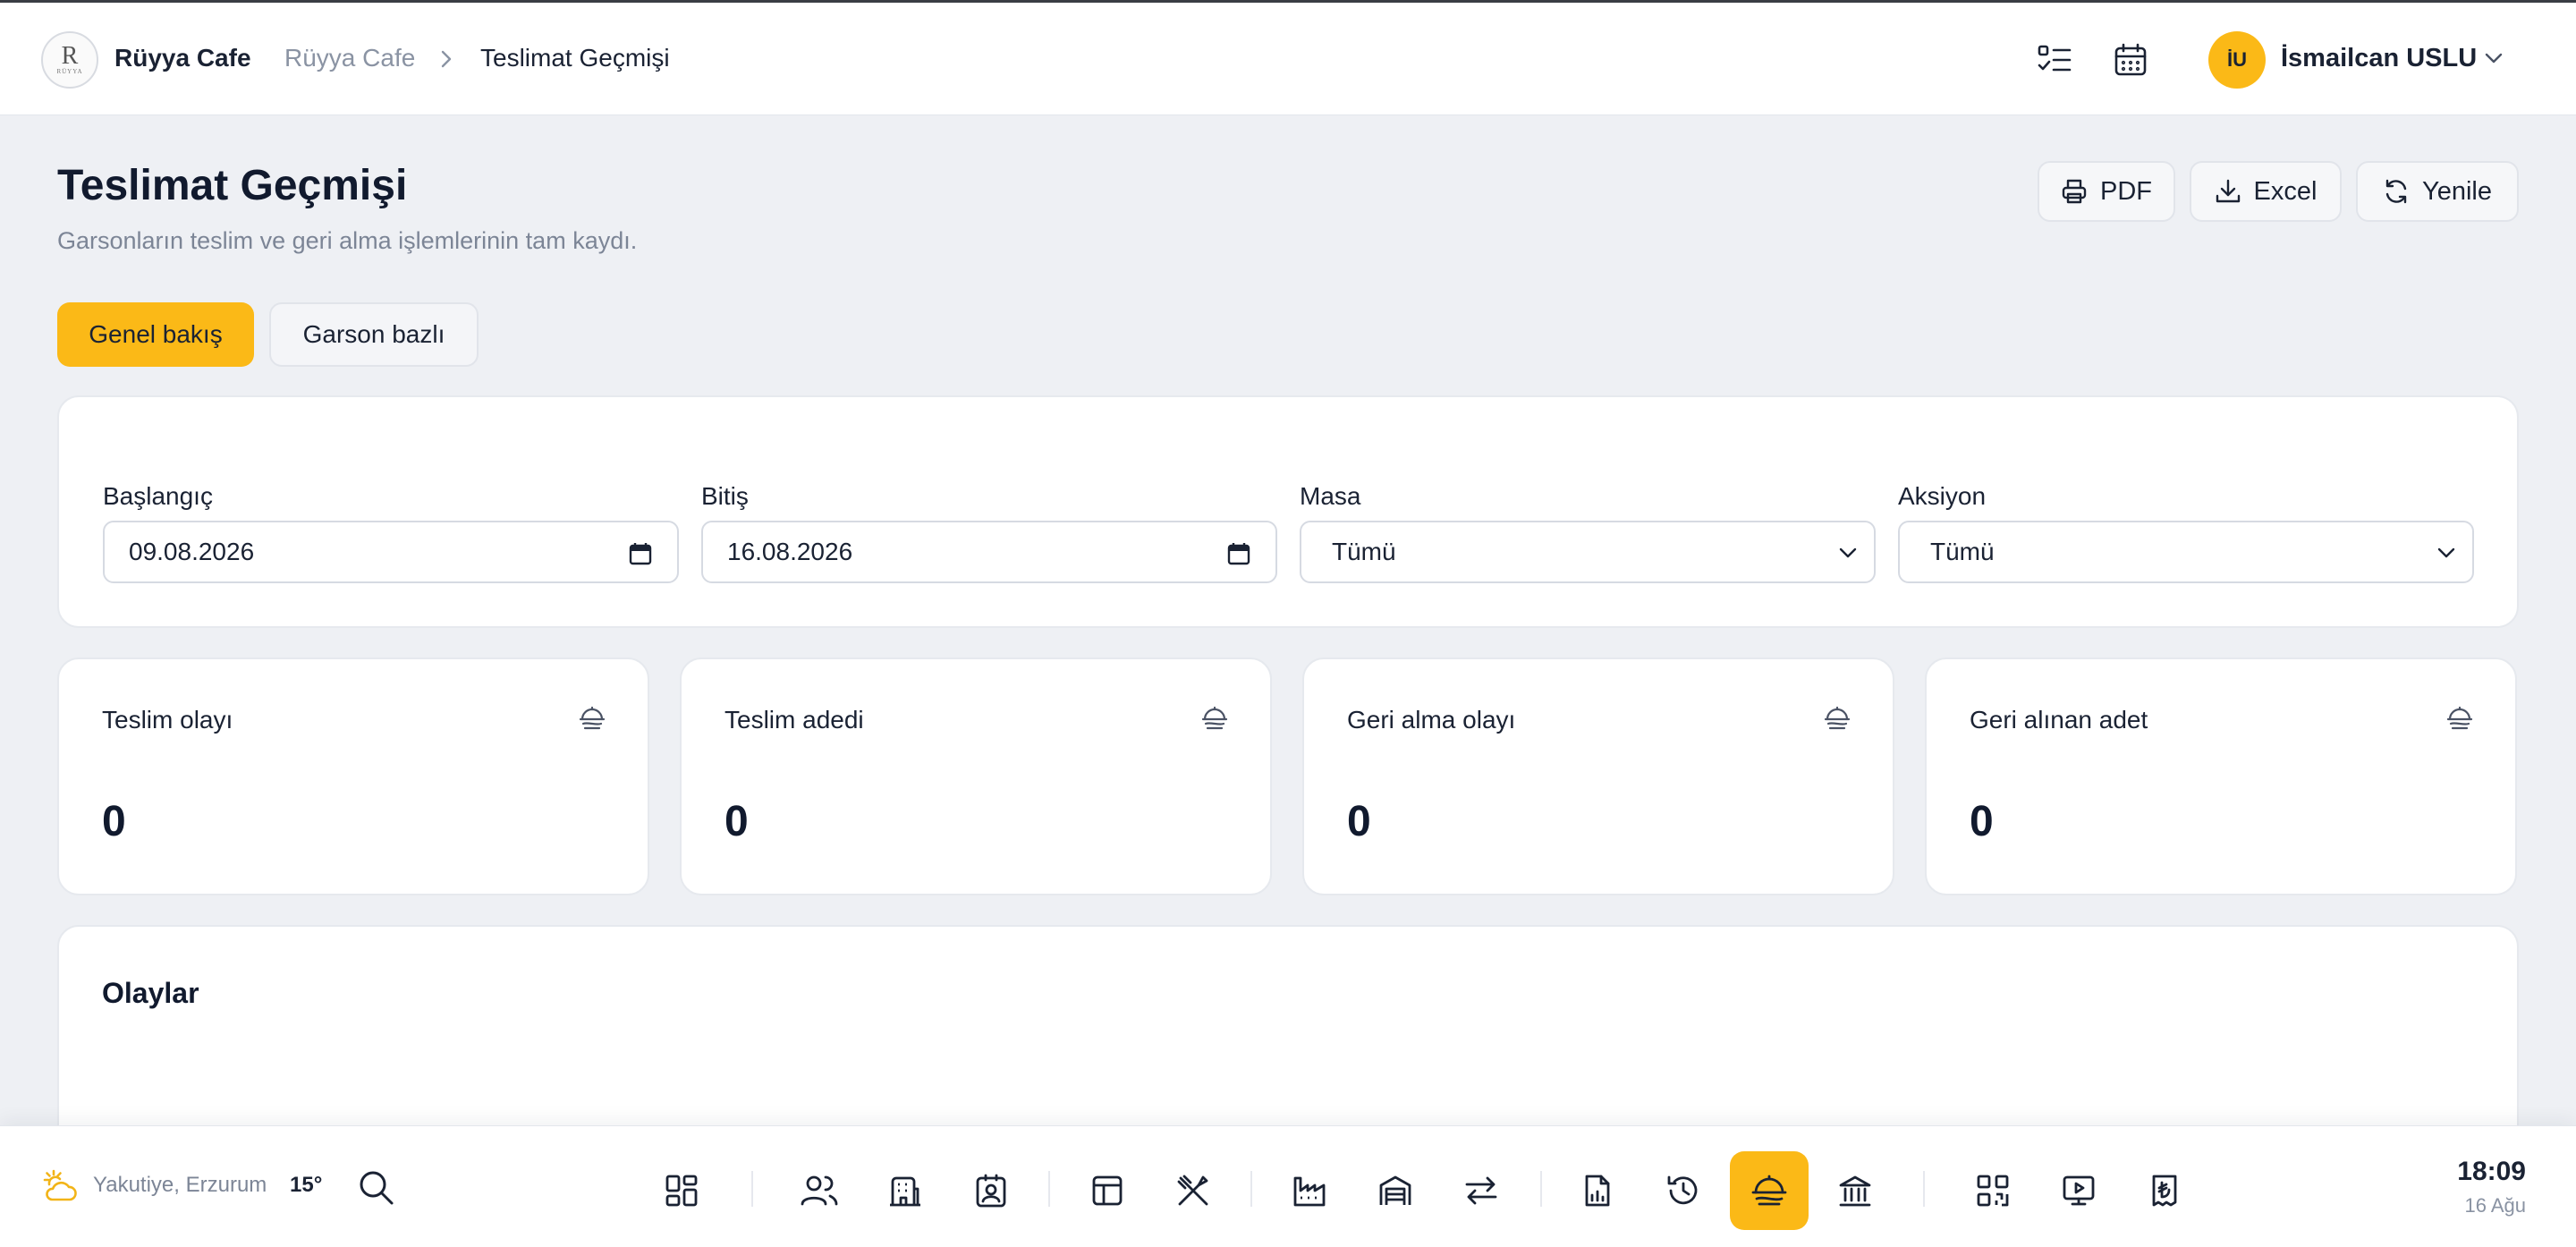 The width and height of the screenshot is (2576, 1247). I want to click on dashboard-icon, so click(681, 1190).